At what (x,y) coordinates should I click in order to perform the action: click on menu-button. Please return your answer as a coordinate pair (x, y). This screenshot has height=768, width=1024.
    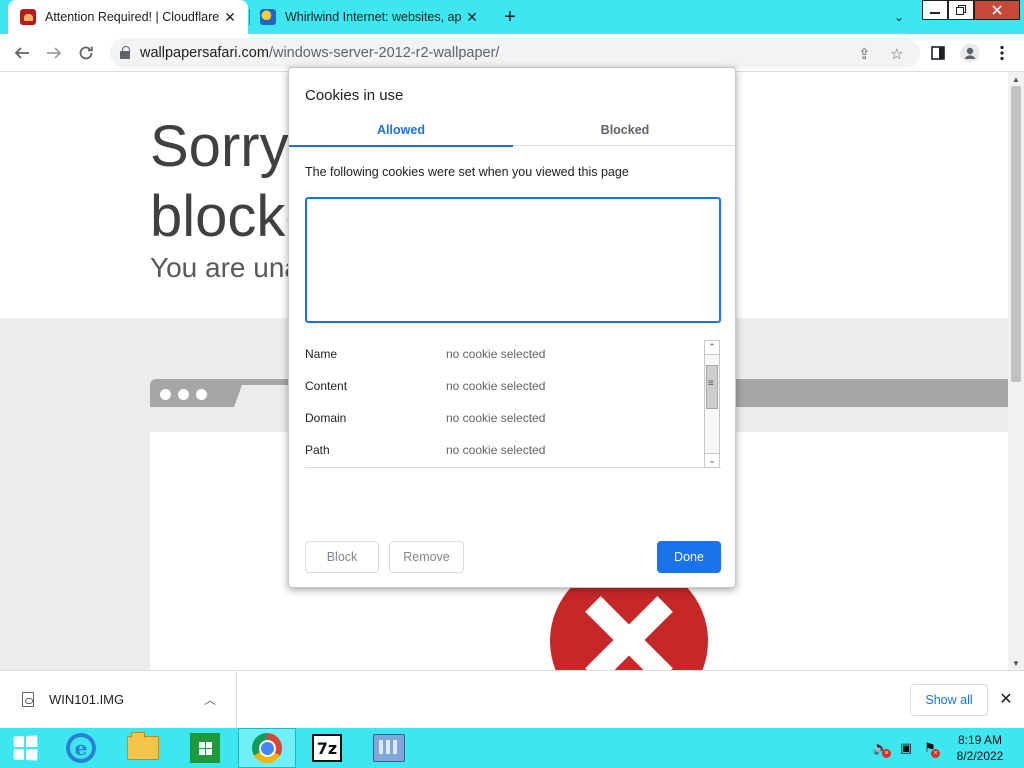
    Looking at the image, I should click on (1002, 53).